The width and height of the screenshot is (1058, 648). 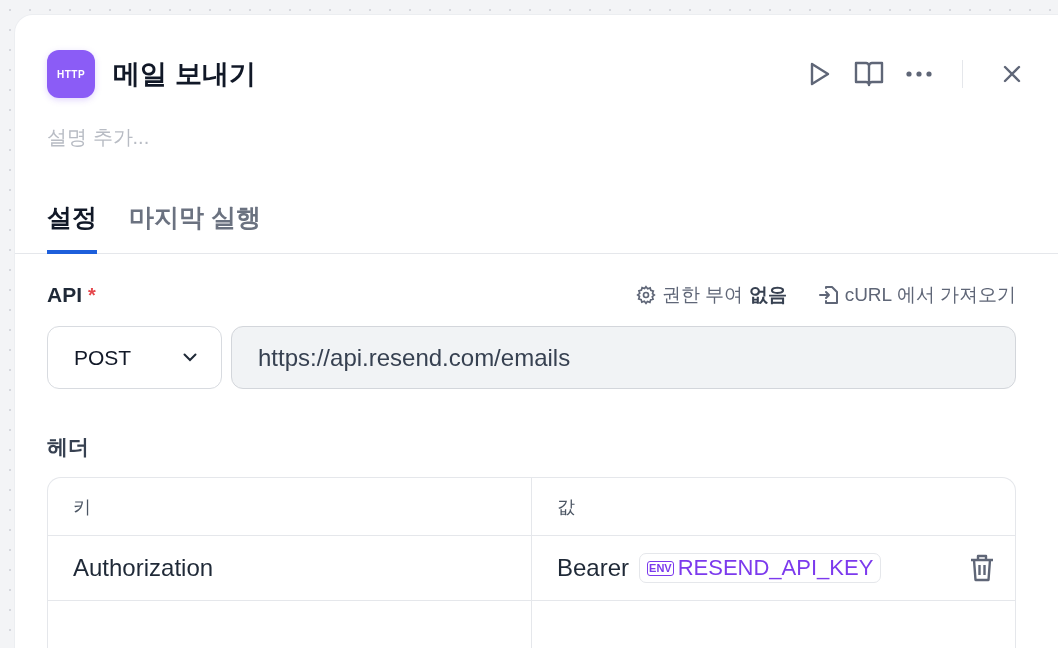 What do you see at coordinates (660, 568) in the screenshot?
I see `env-icon: ENV` at bounding box center [660, 568].